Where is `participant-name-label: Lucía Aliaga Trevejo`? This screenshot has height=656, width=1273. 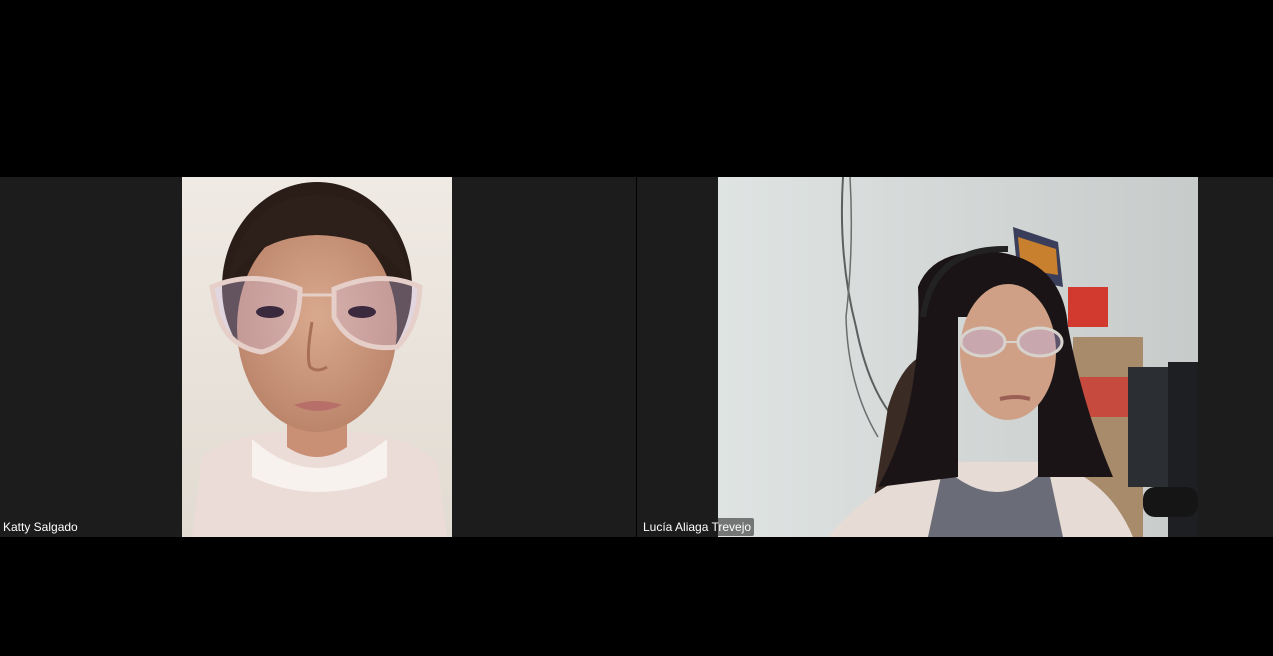
participant-name-label: Lucía Aliaga Trevejo is located at coordinates (697, 527).